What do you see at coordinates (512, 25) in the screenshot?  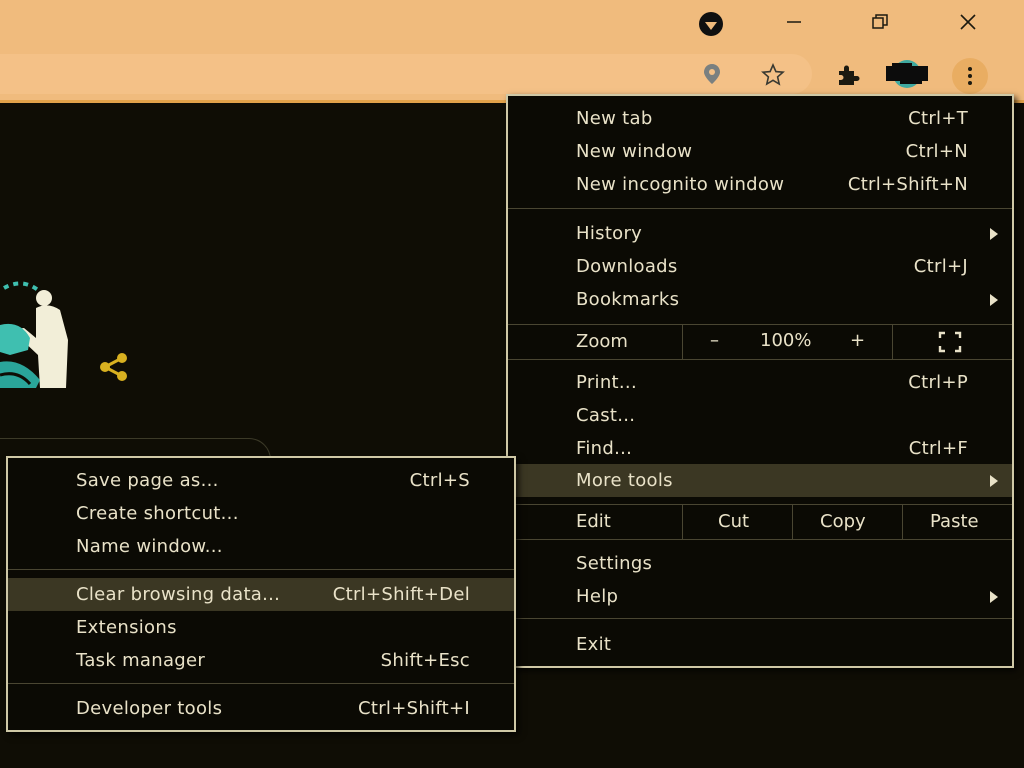 I see `title-bar` at bounding box center [512, 25].